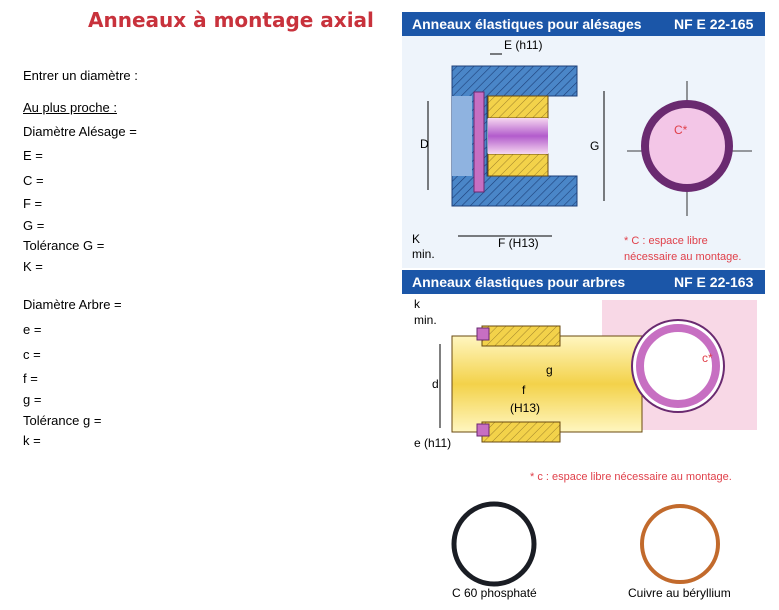 The image size is (779, 610). I want to click on bore-C-label: C*, so click(681, 130).